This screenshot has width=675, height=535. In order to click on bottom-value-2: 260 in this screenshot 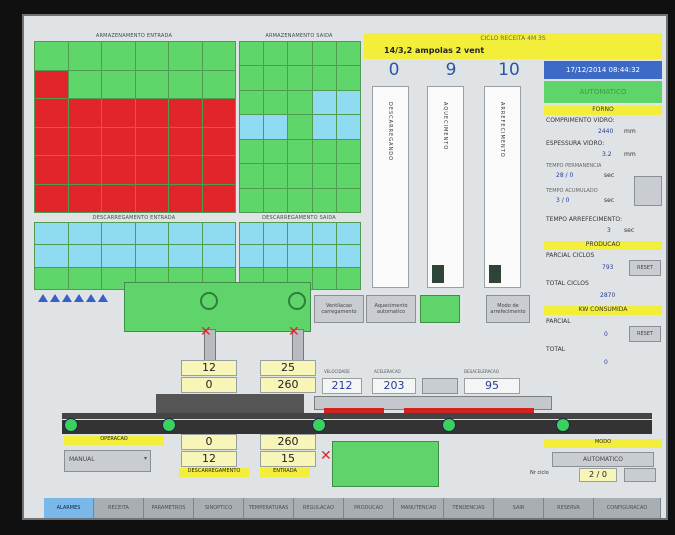, I will do `click(288, 442)`.